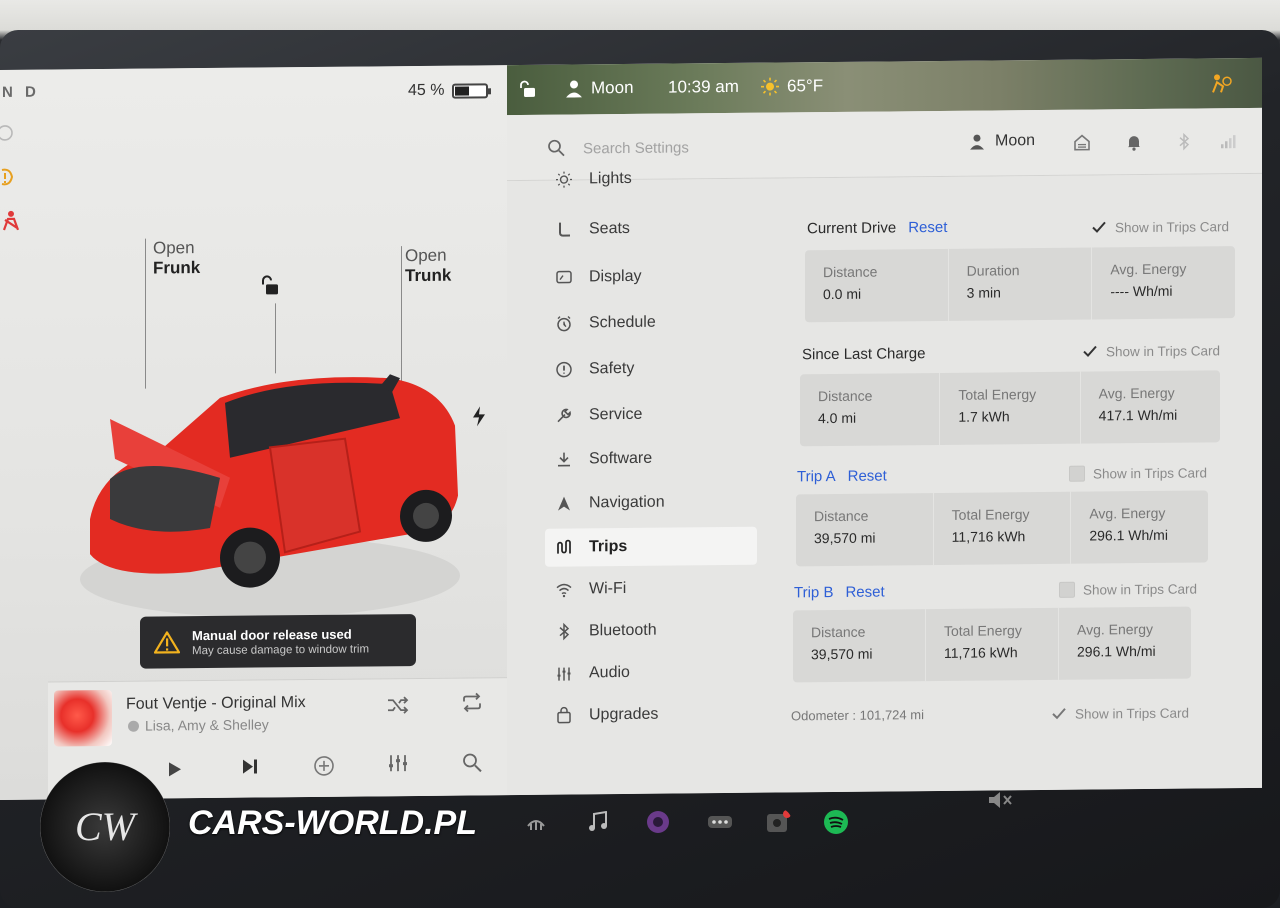  I want to click on status-temperature: 65°F, so click(805, 86).